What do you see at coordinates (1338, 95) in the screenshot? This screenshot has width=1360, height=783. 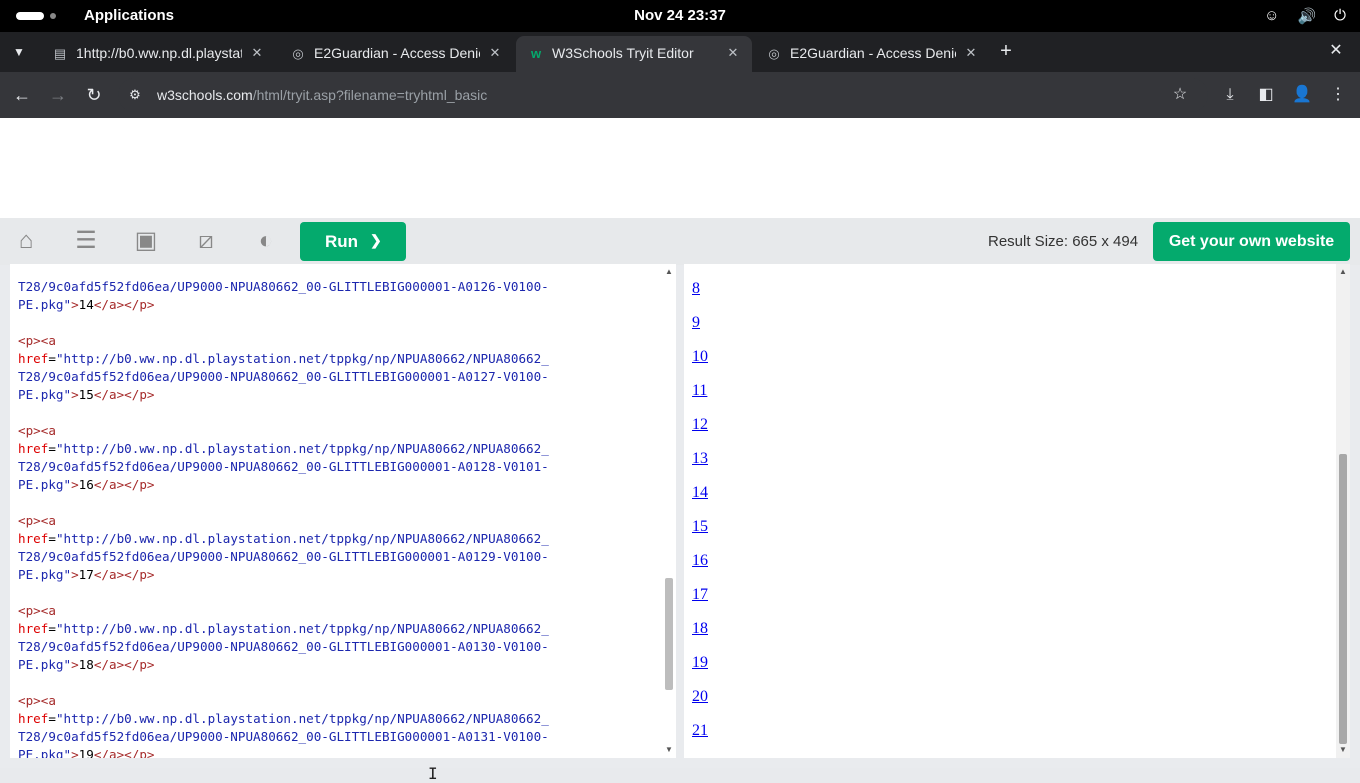 I see `menu-kebab-icon: ⋮` at bounding box center [1338, 95].